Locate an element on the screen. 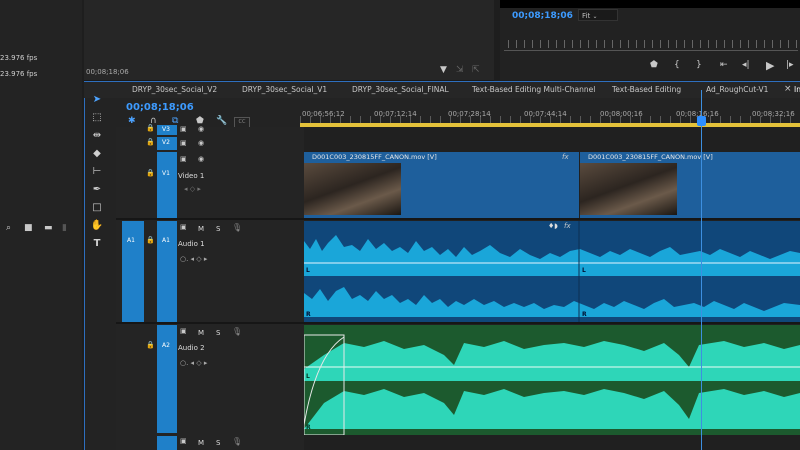 This screenshot has height=450, width=800. marker-icon: ⬟ is located at coordinates (654, 65).